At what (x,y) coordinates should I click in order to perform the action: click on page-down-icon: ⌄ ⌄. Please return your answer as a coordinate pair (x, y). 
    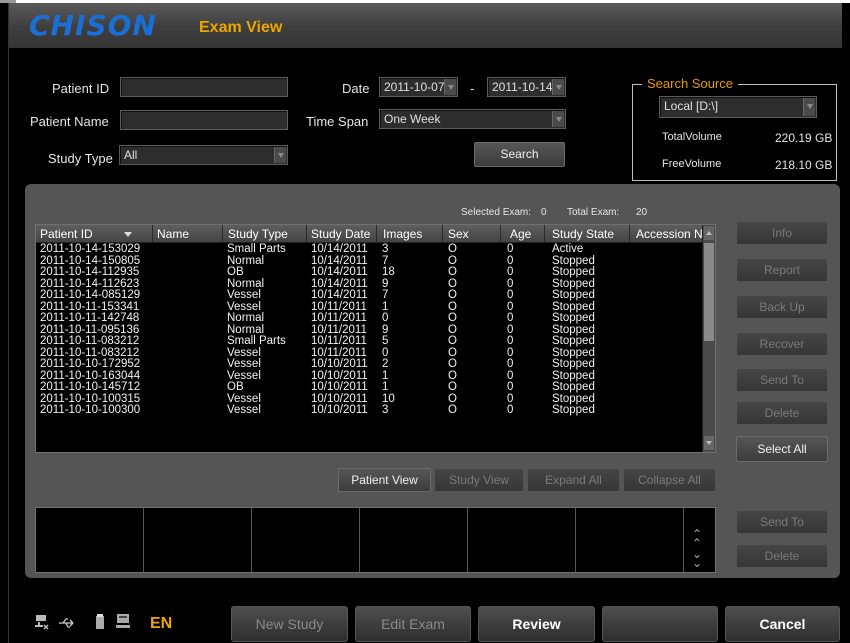
    Looking at the image, I should click on (697, 558).